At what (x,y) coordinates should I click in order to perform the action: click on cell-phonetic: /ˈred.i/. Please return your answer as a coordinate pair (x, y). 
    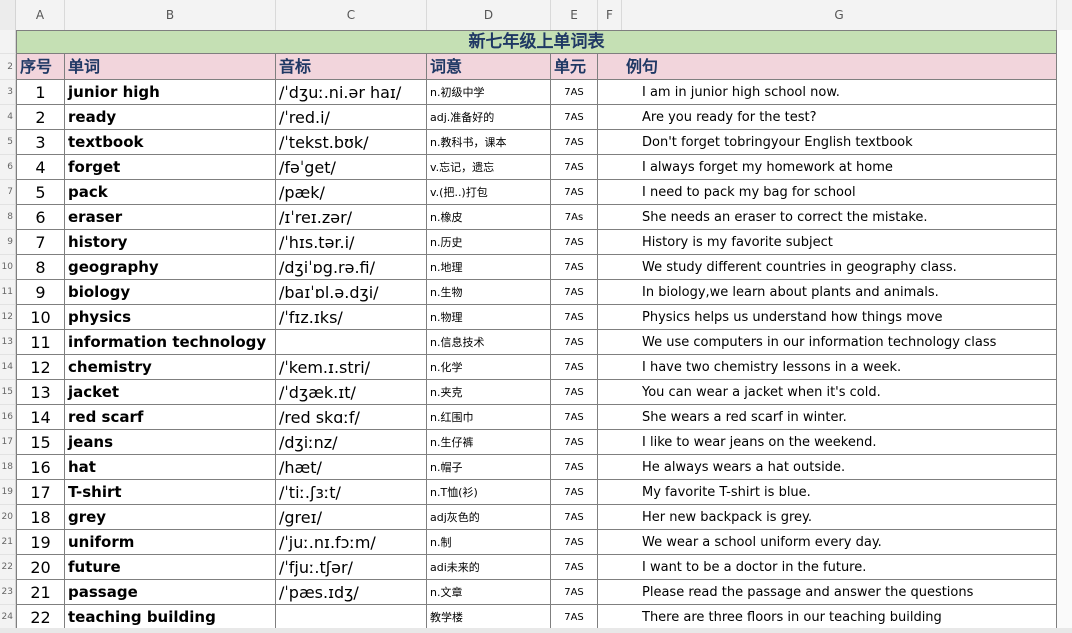
    Looking at the image, I should click on (351, 117).